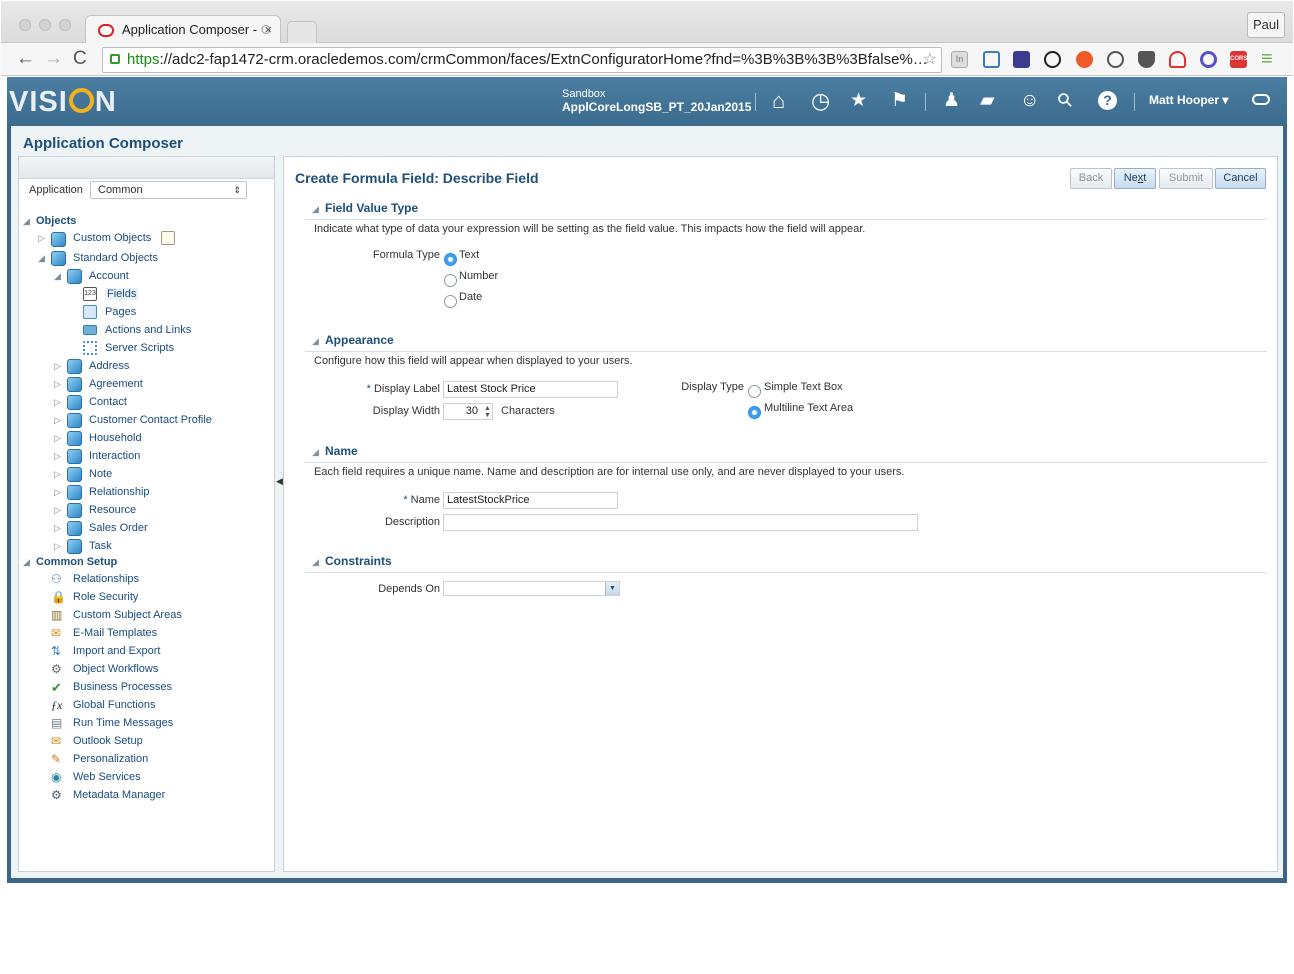  What do you see at coordinates (1135, 178) in the screenshot?
I see `next-button: Next` at bounding box center [1135, 178].